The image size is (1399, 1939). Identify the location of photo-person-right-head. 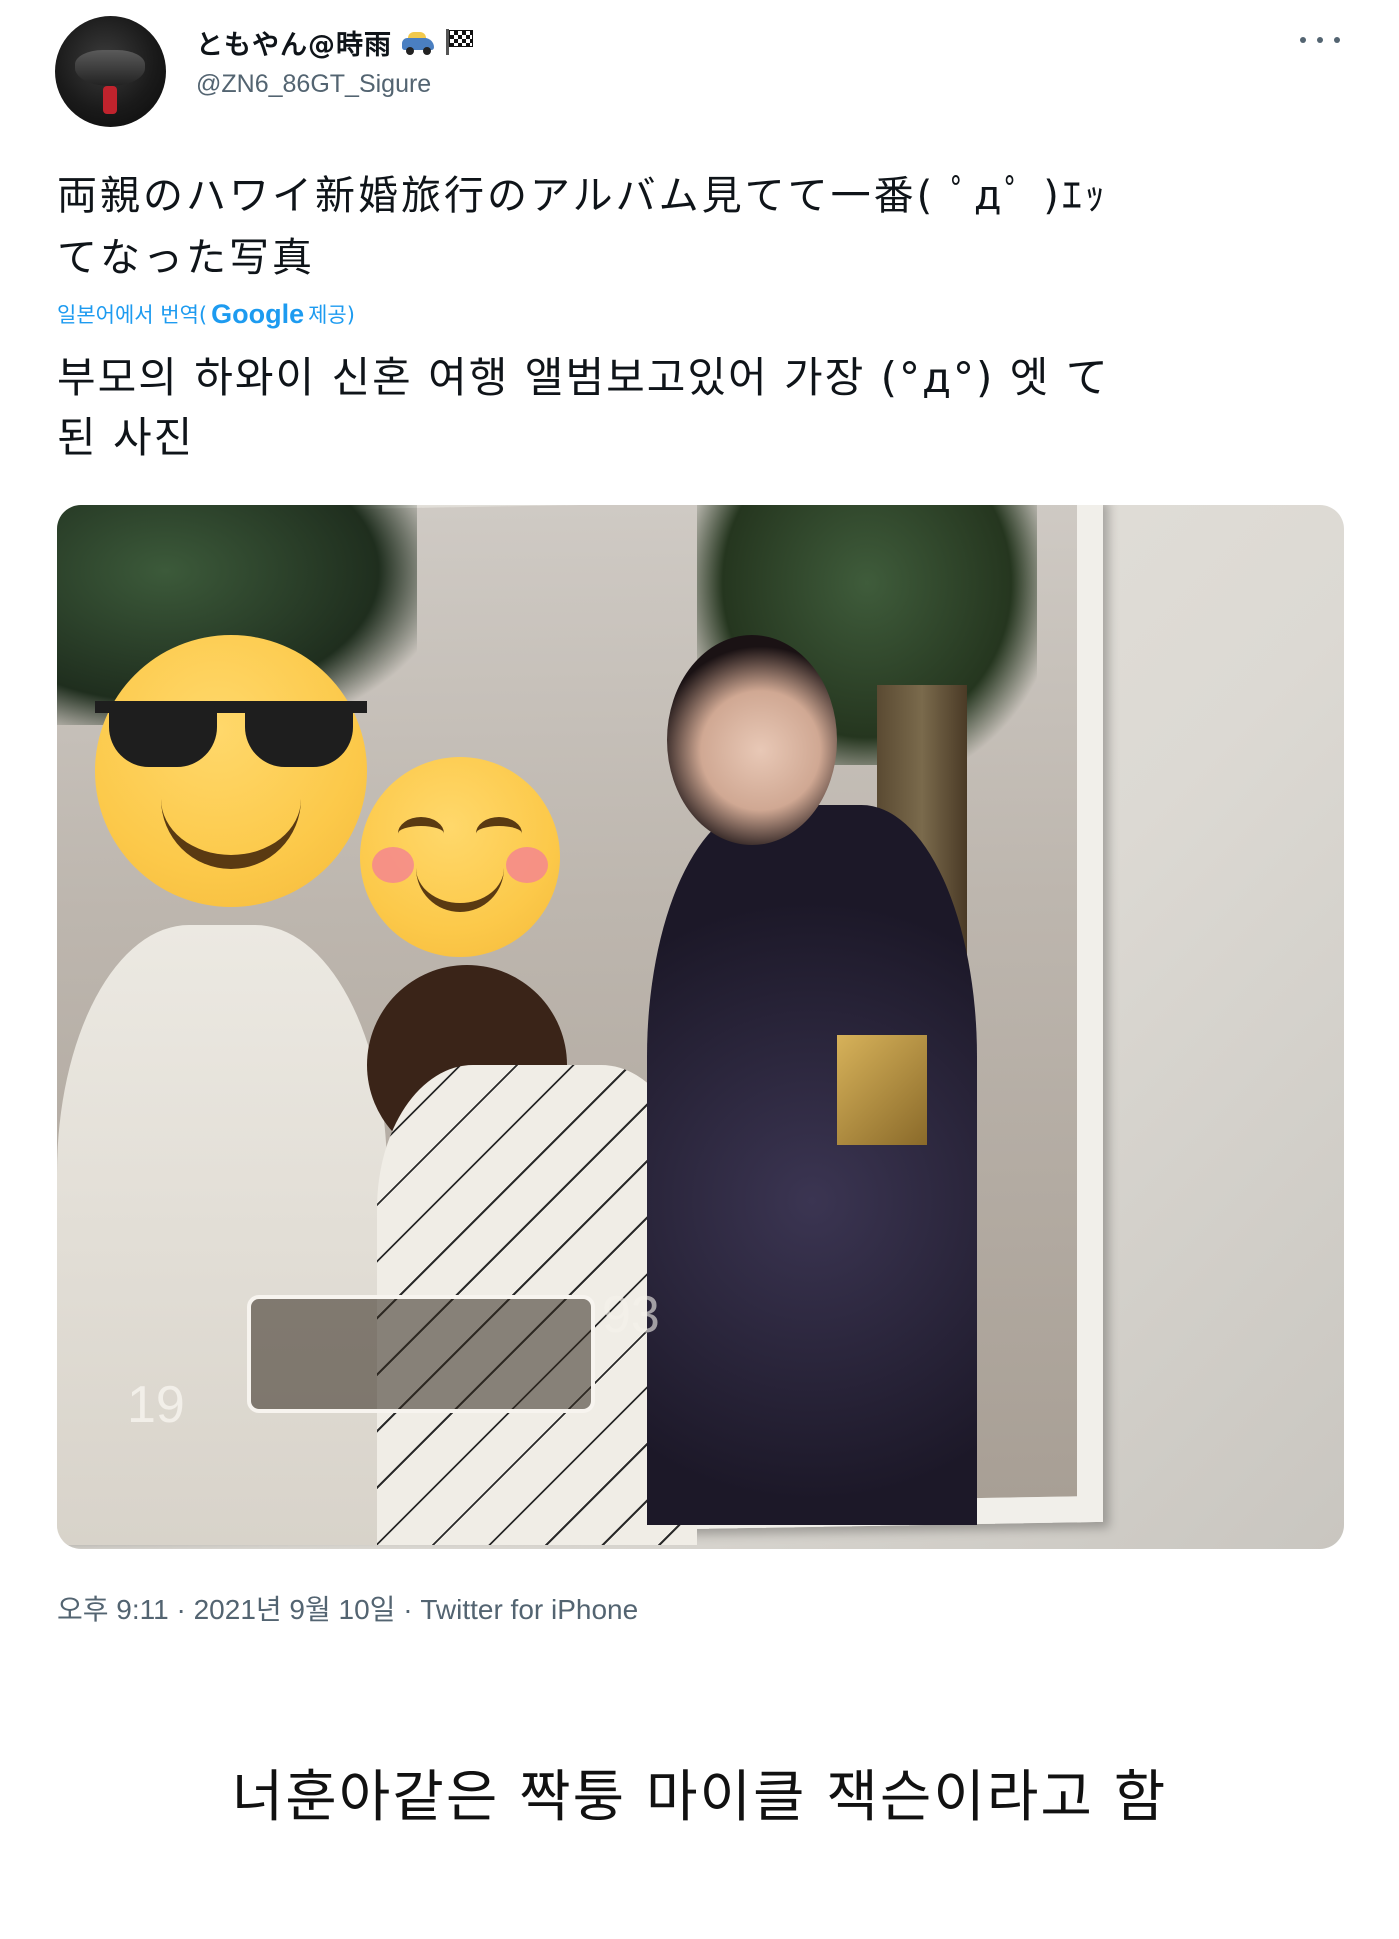
(752, 740).